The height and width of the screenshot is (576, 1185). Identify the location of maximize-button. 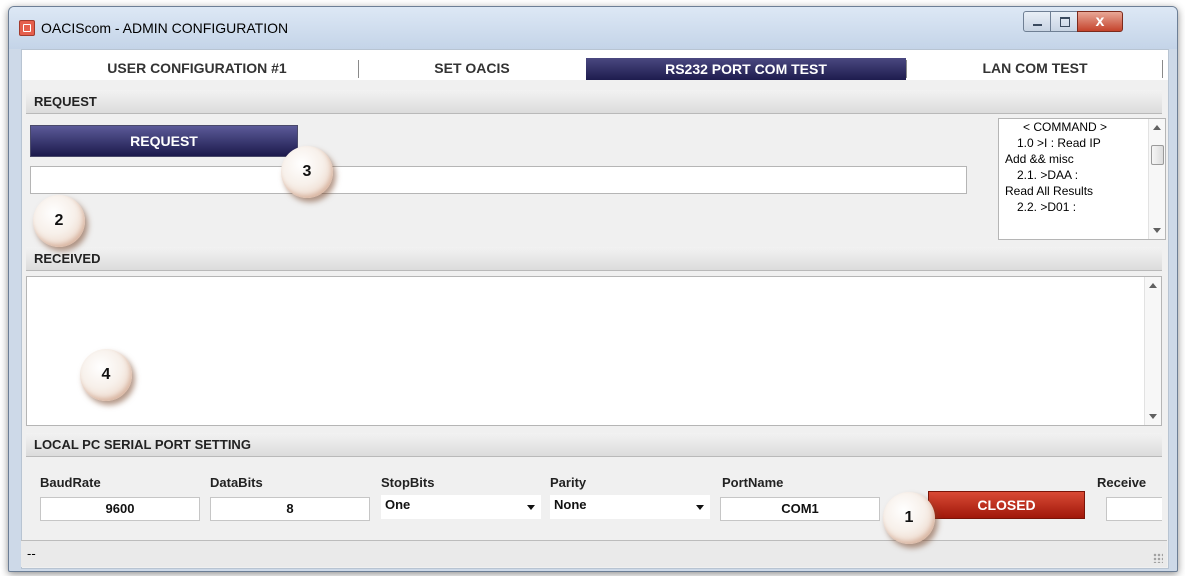
(1064, 21).